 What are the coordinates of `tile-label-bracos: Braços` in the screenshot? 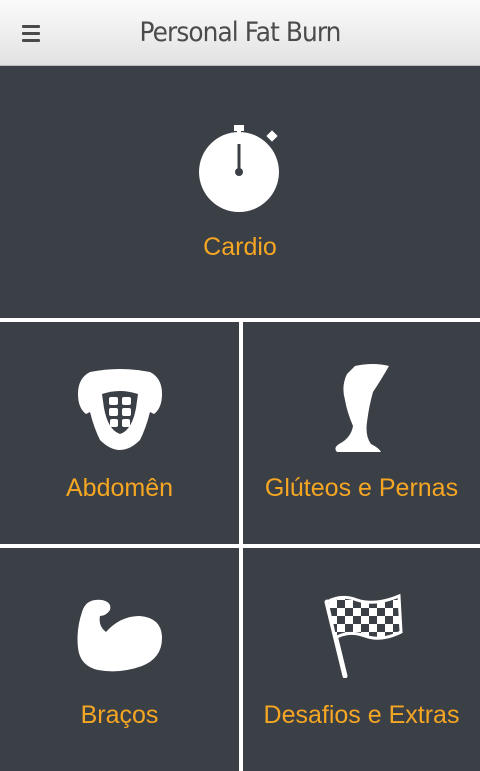 It's located at (119, 715).